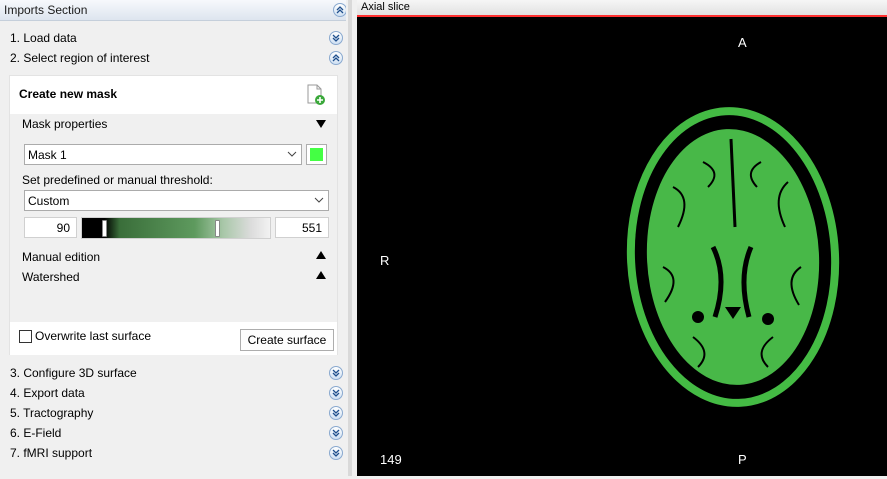  I want to click on threshold-max-input: 551, so click(302, 227).